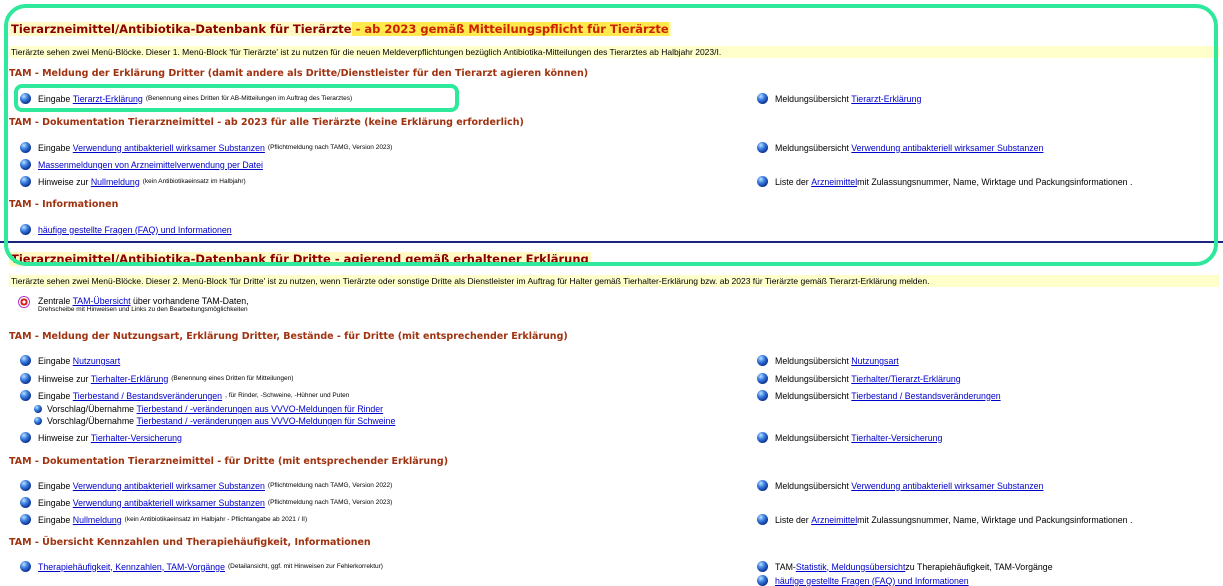 Image resolution: width=1223 pixels, height=586 pixels. What do you see at coordinates (136, 438) in the screenshot?
I see `link-tierhalter-versicherung: Tierhalter-Versicherung` at bounding box center [136, 438].